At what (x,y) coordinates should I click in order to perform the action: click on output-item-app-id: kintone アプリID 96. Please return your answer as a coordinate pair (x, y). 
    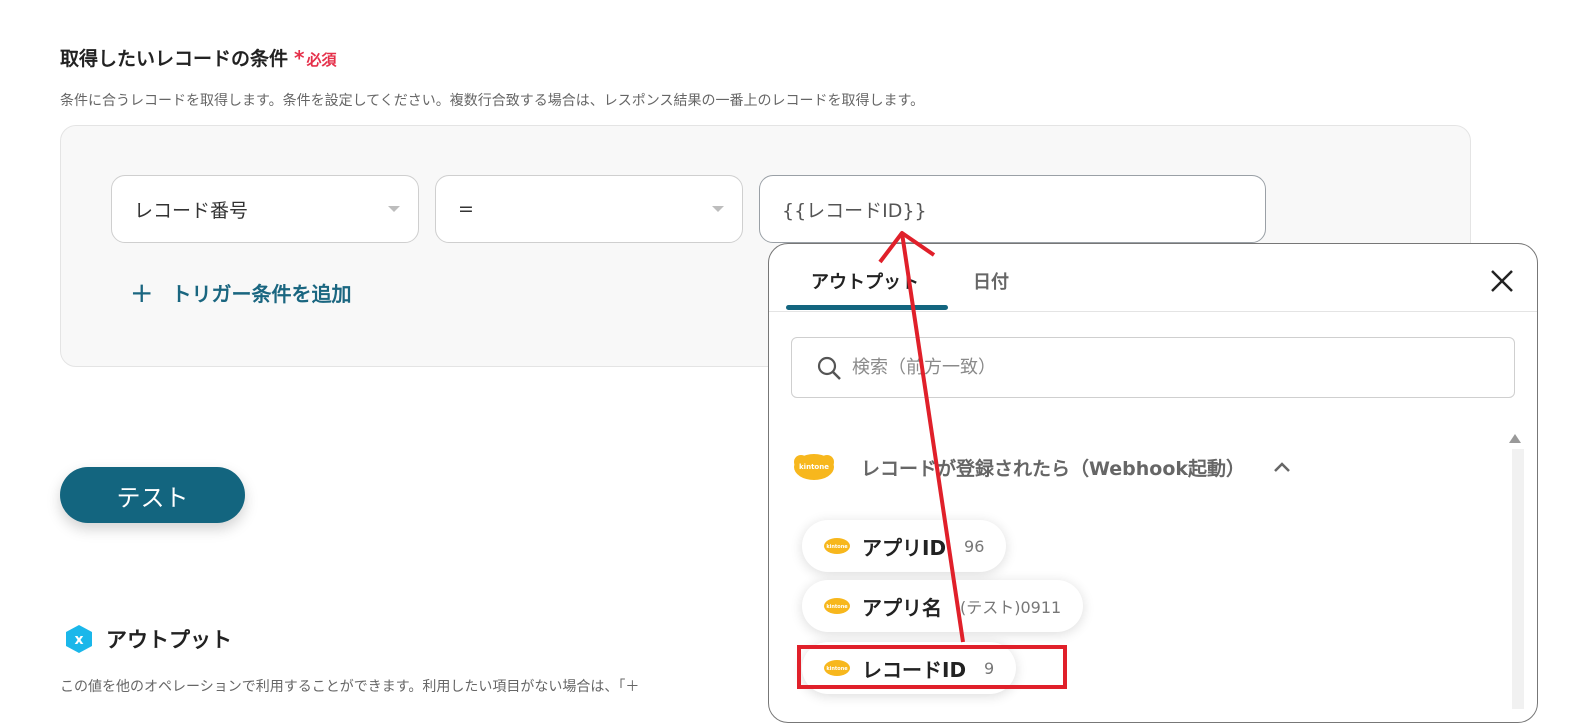
    Looking at the image, I should click on (904, 546).